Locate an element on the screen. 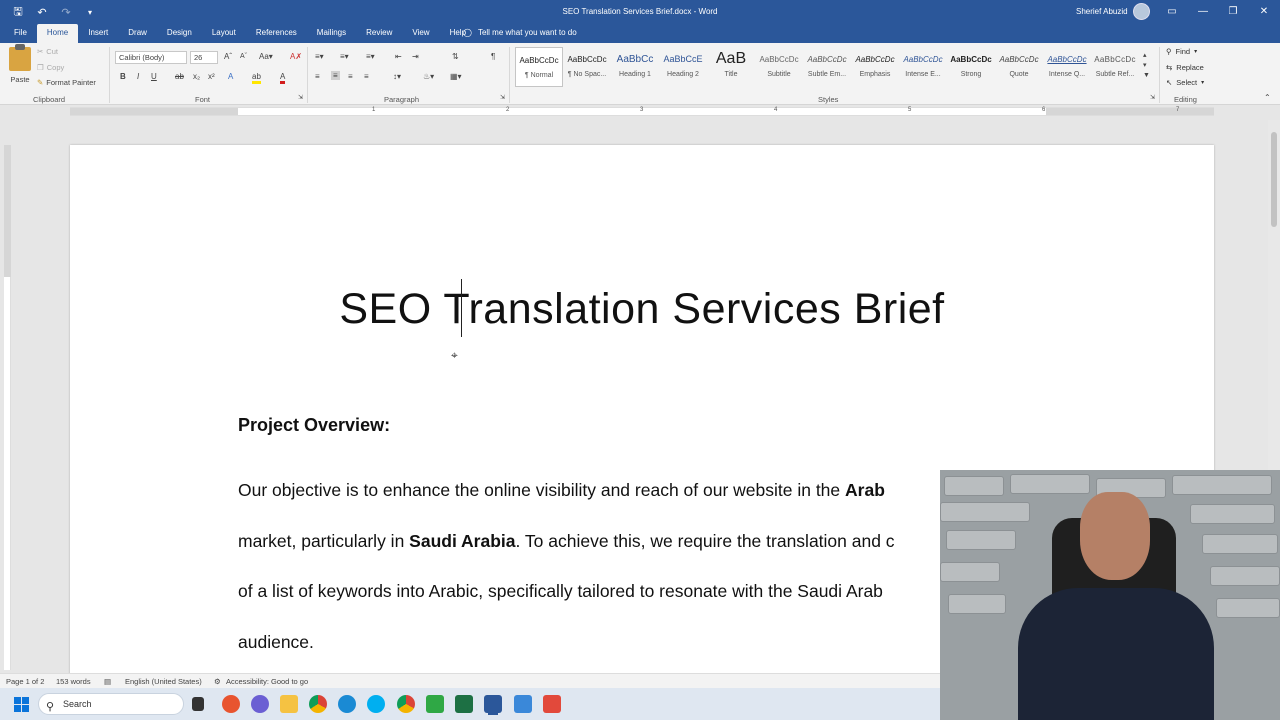 The width and height of the screenshot is (1280, 720). clear-formatting-icon: A✗ is located at coordinates (296, 56).